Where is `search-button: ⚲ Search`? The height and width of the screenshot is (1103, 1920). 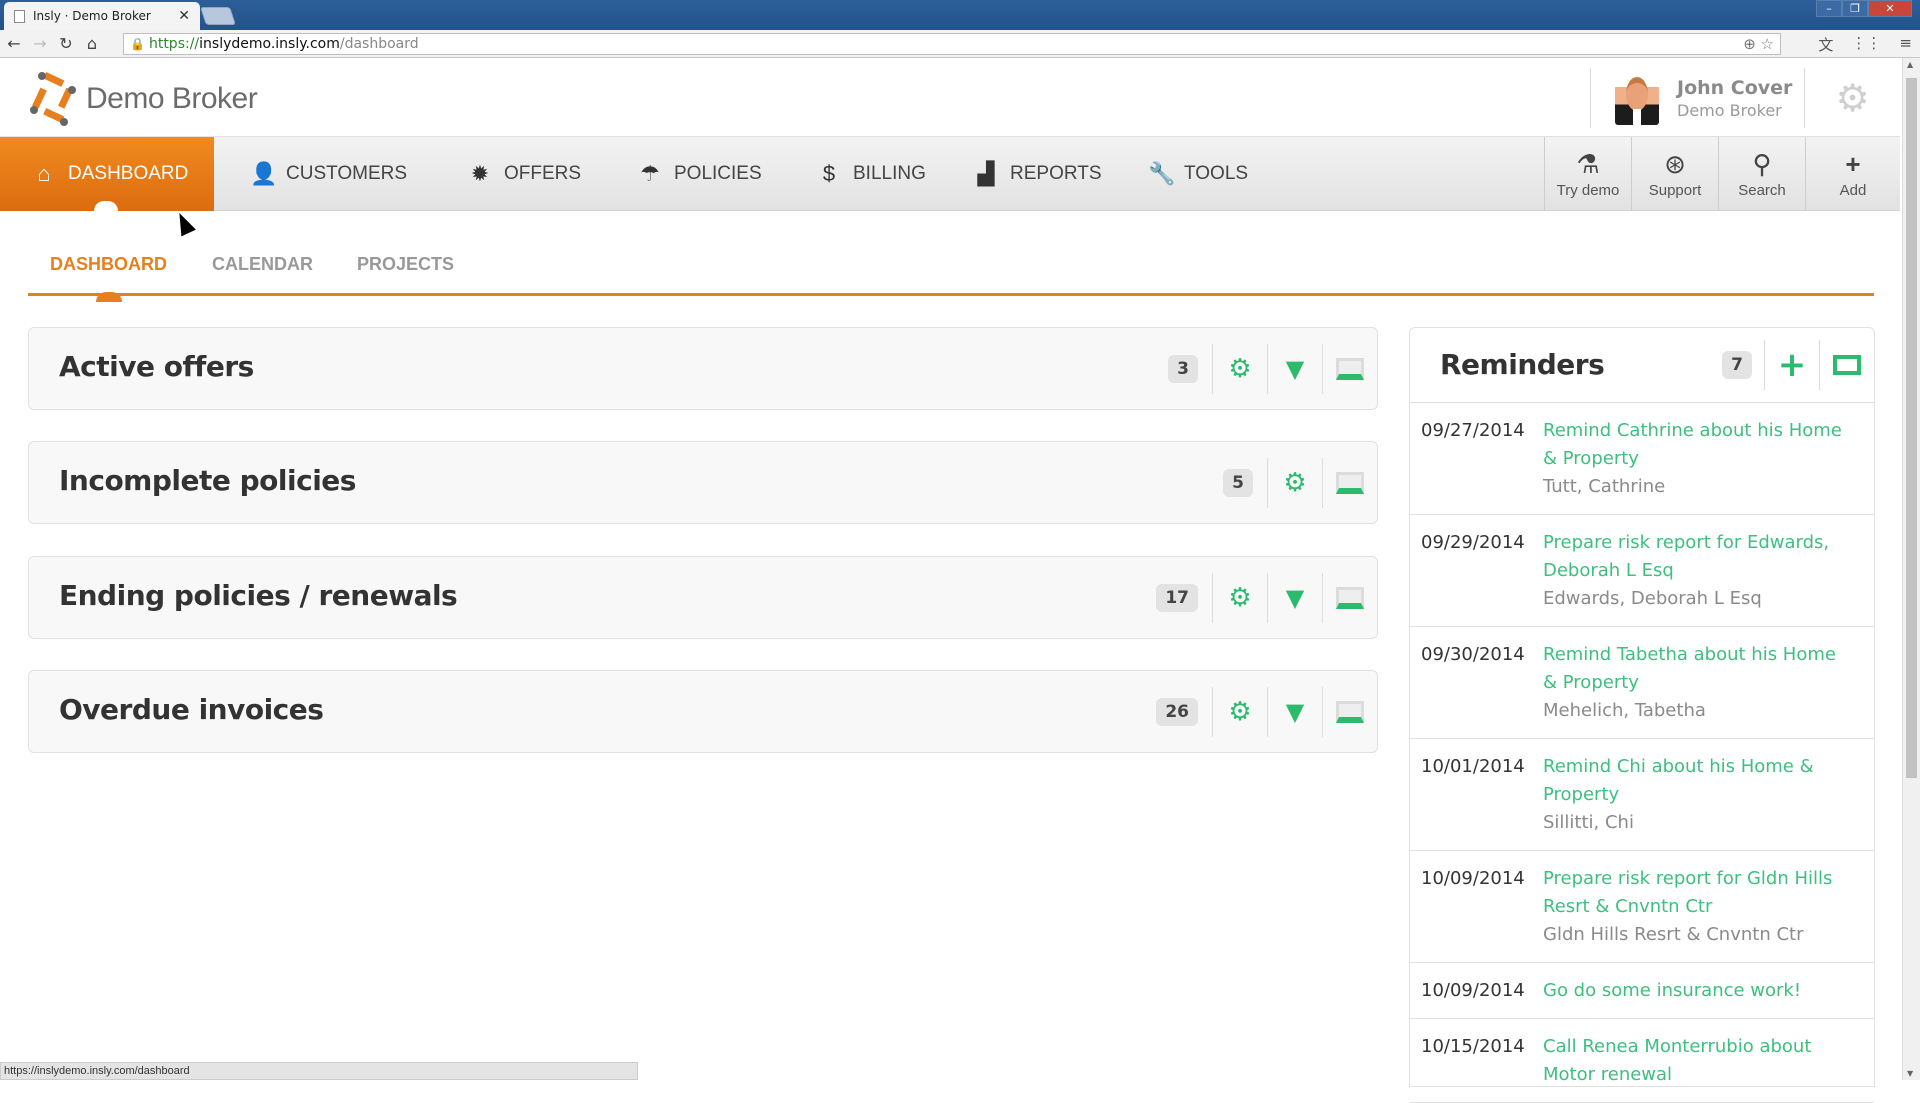
search-button: ⚲ Search is located at coordinates (1761, 174).